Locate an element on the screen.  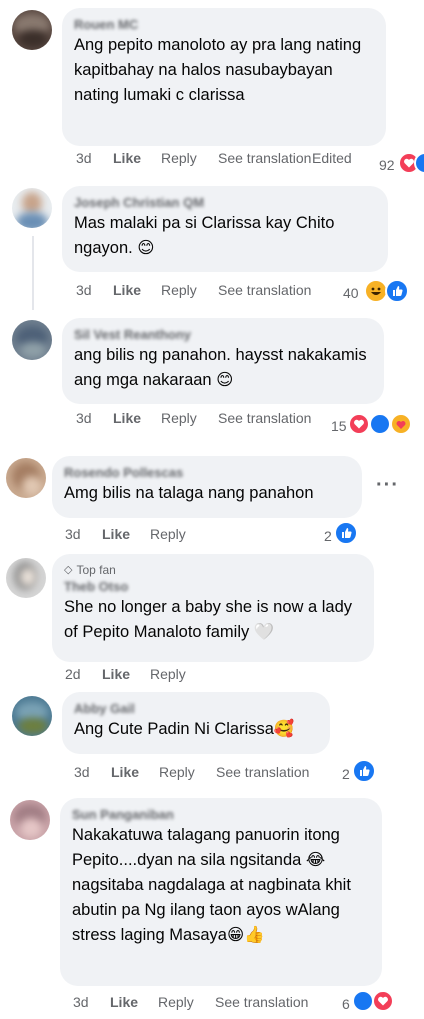
comment-time: 2d is located at coordinates (73, 674).